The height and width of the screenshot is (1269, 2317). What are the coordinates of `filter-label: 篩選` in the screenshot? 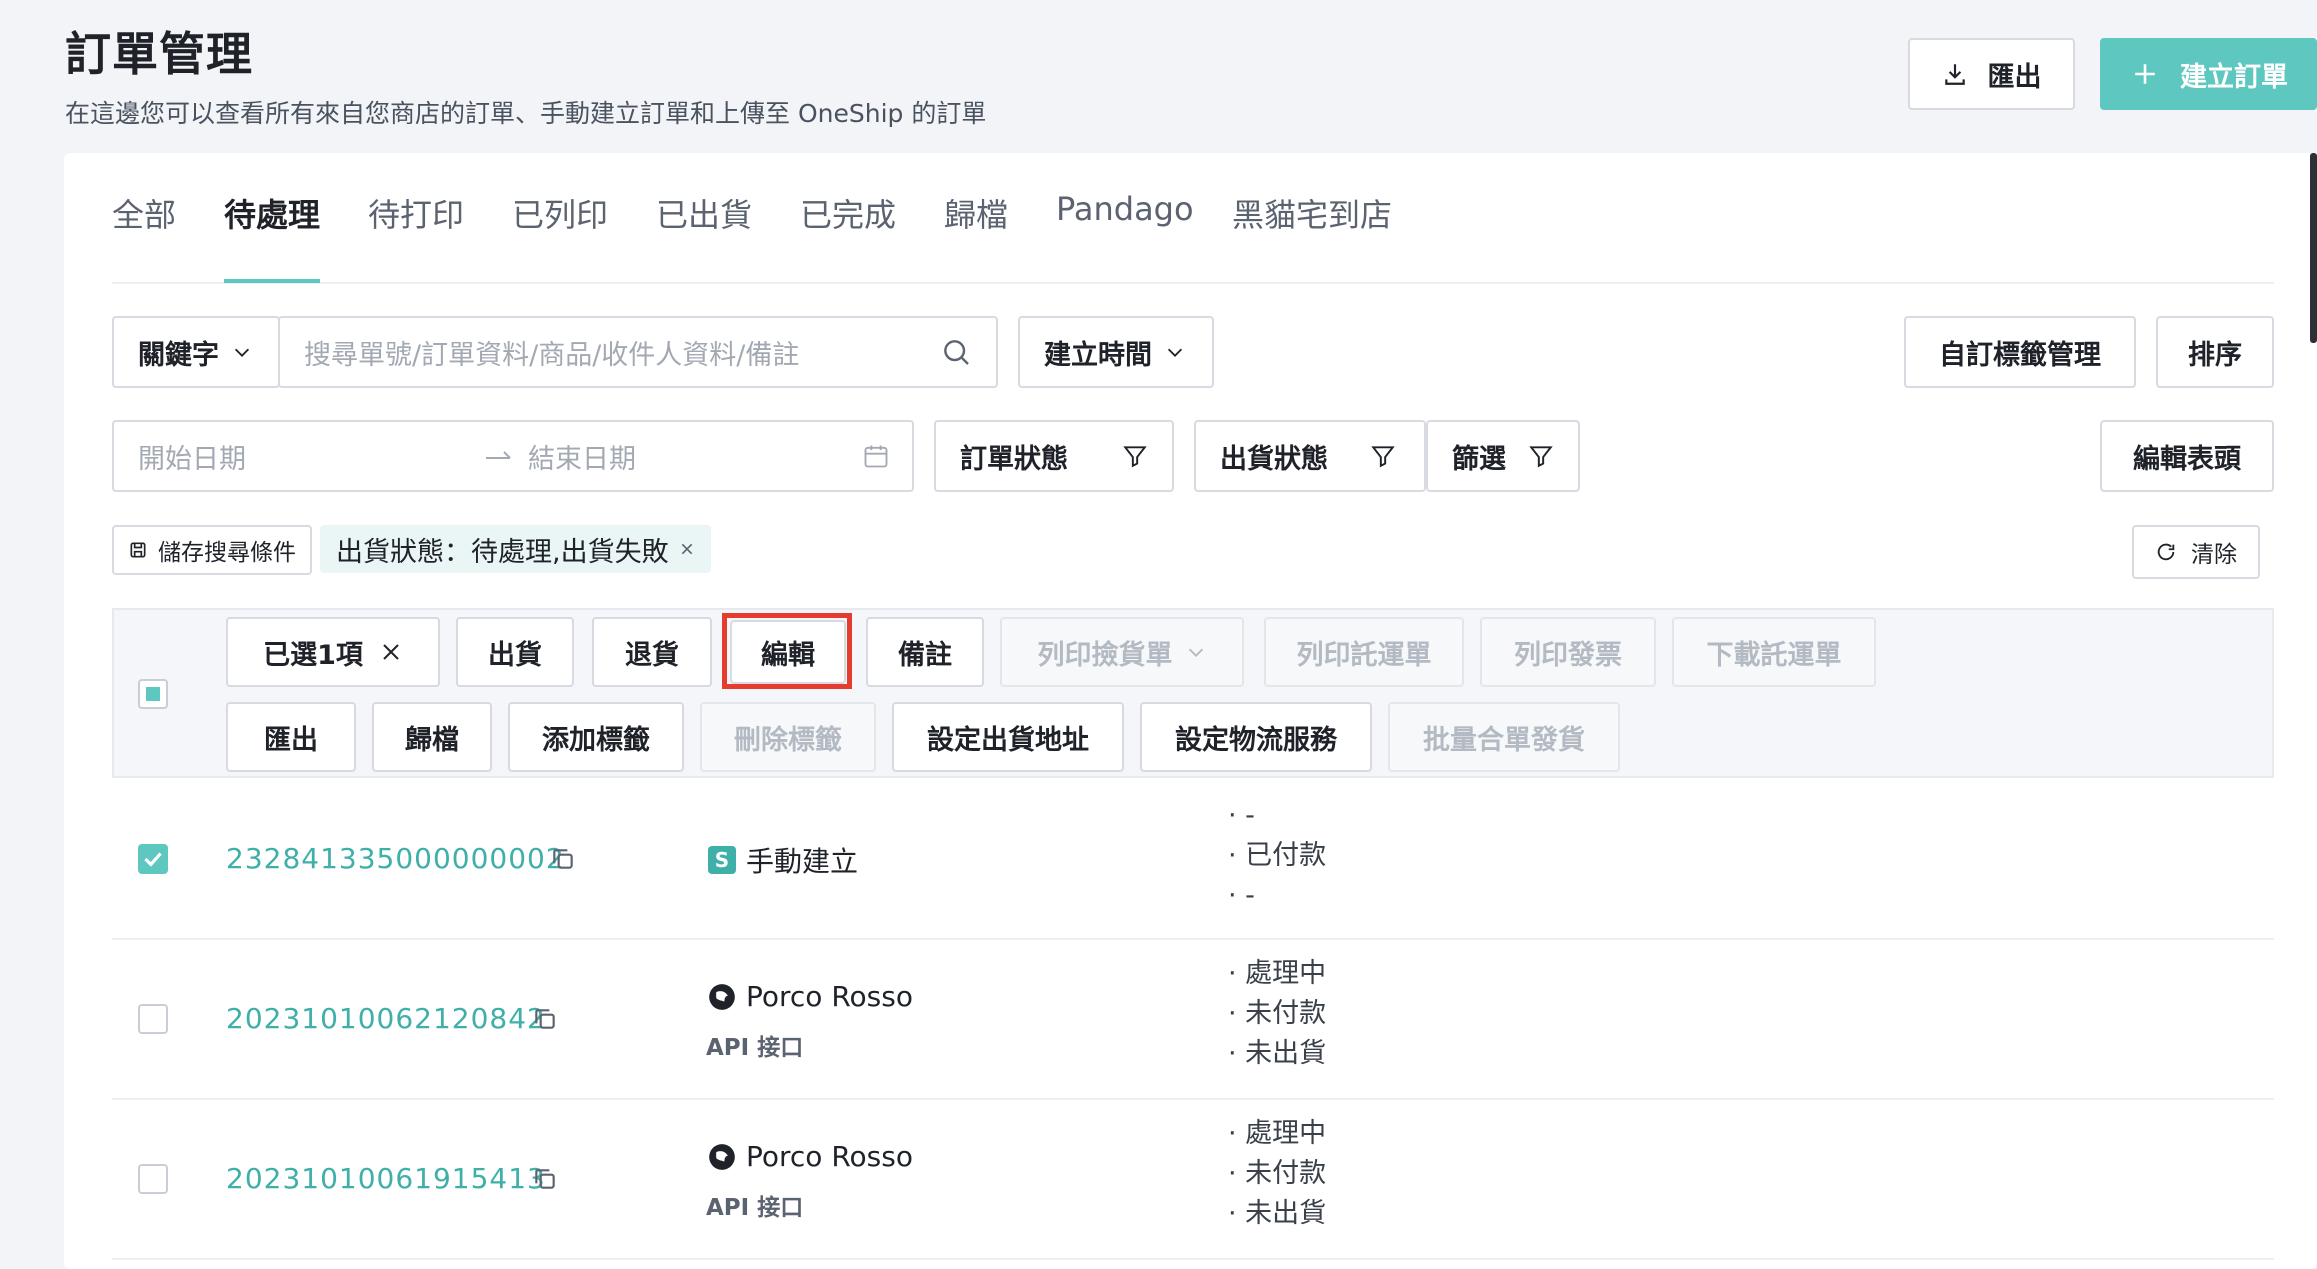 It's located at (1479, 459).